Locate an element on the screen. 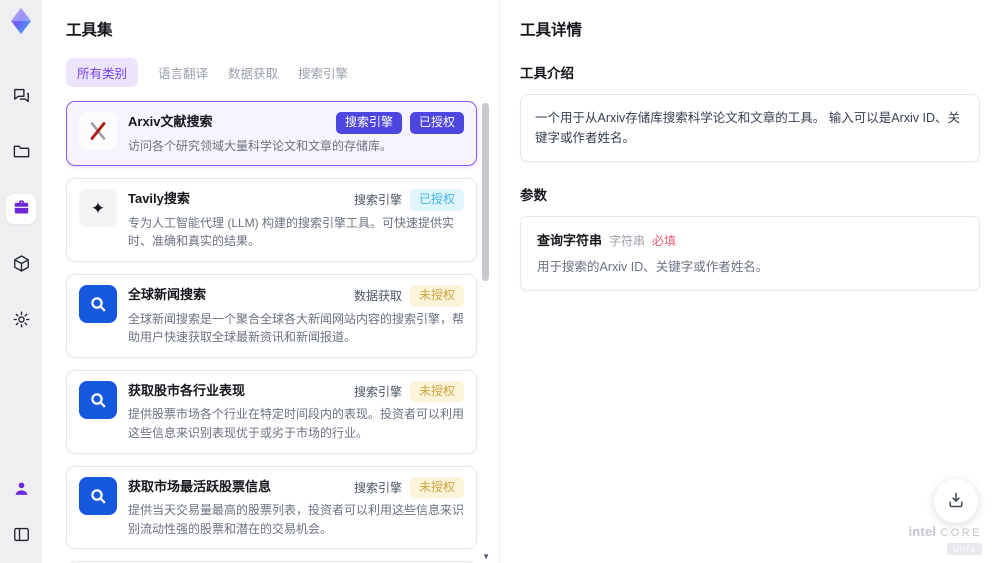  sidebar-item-account is located at coordinates (21, 490).